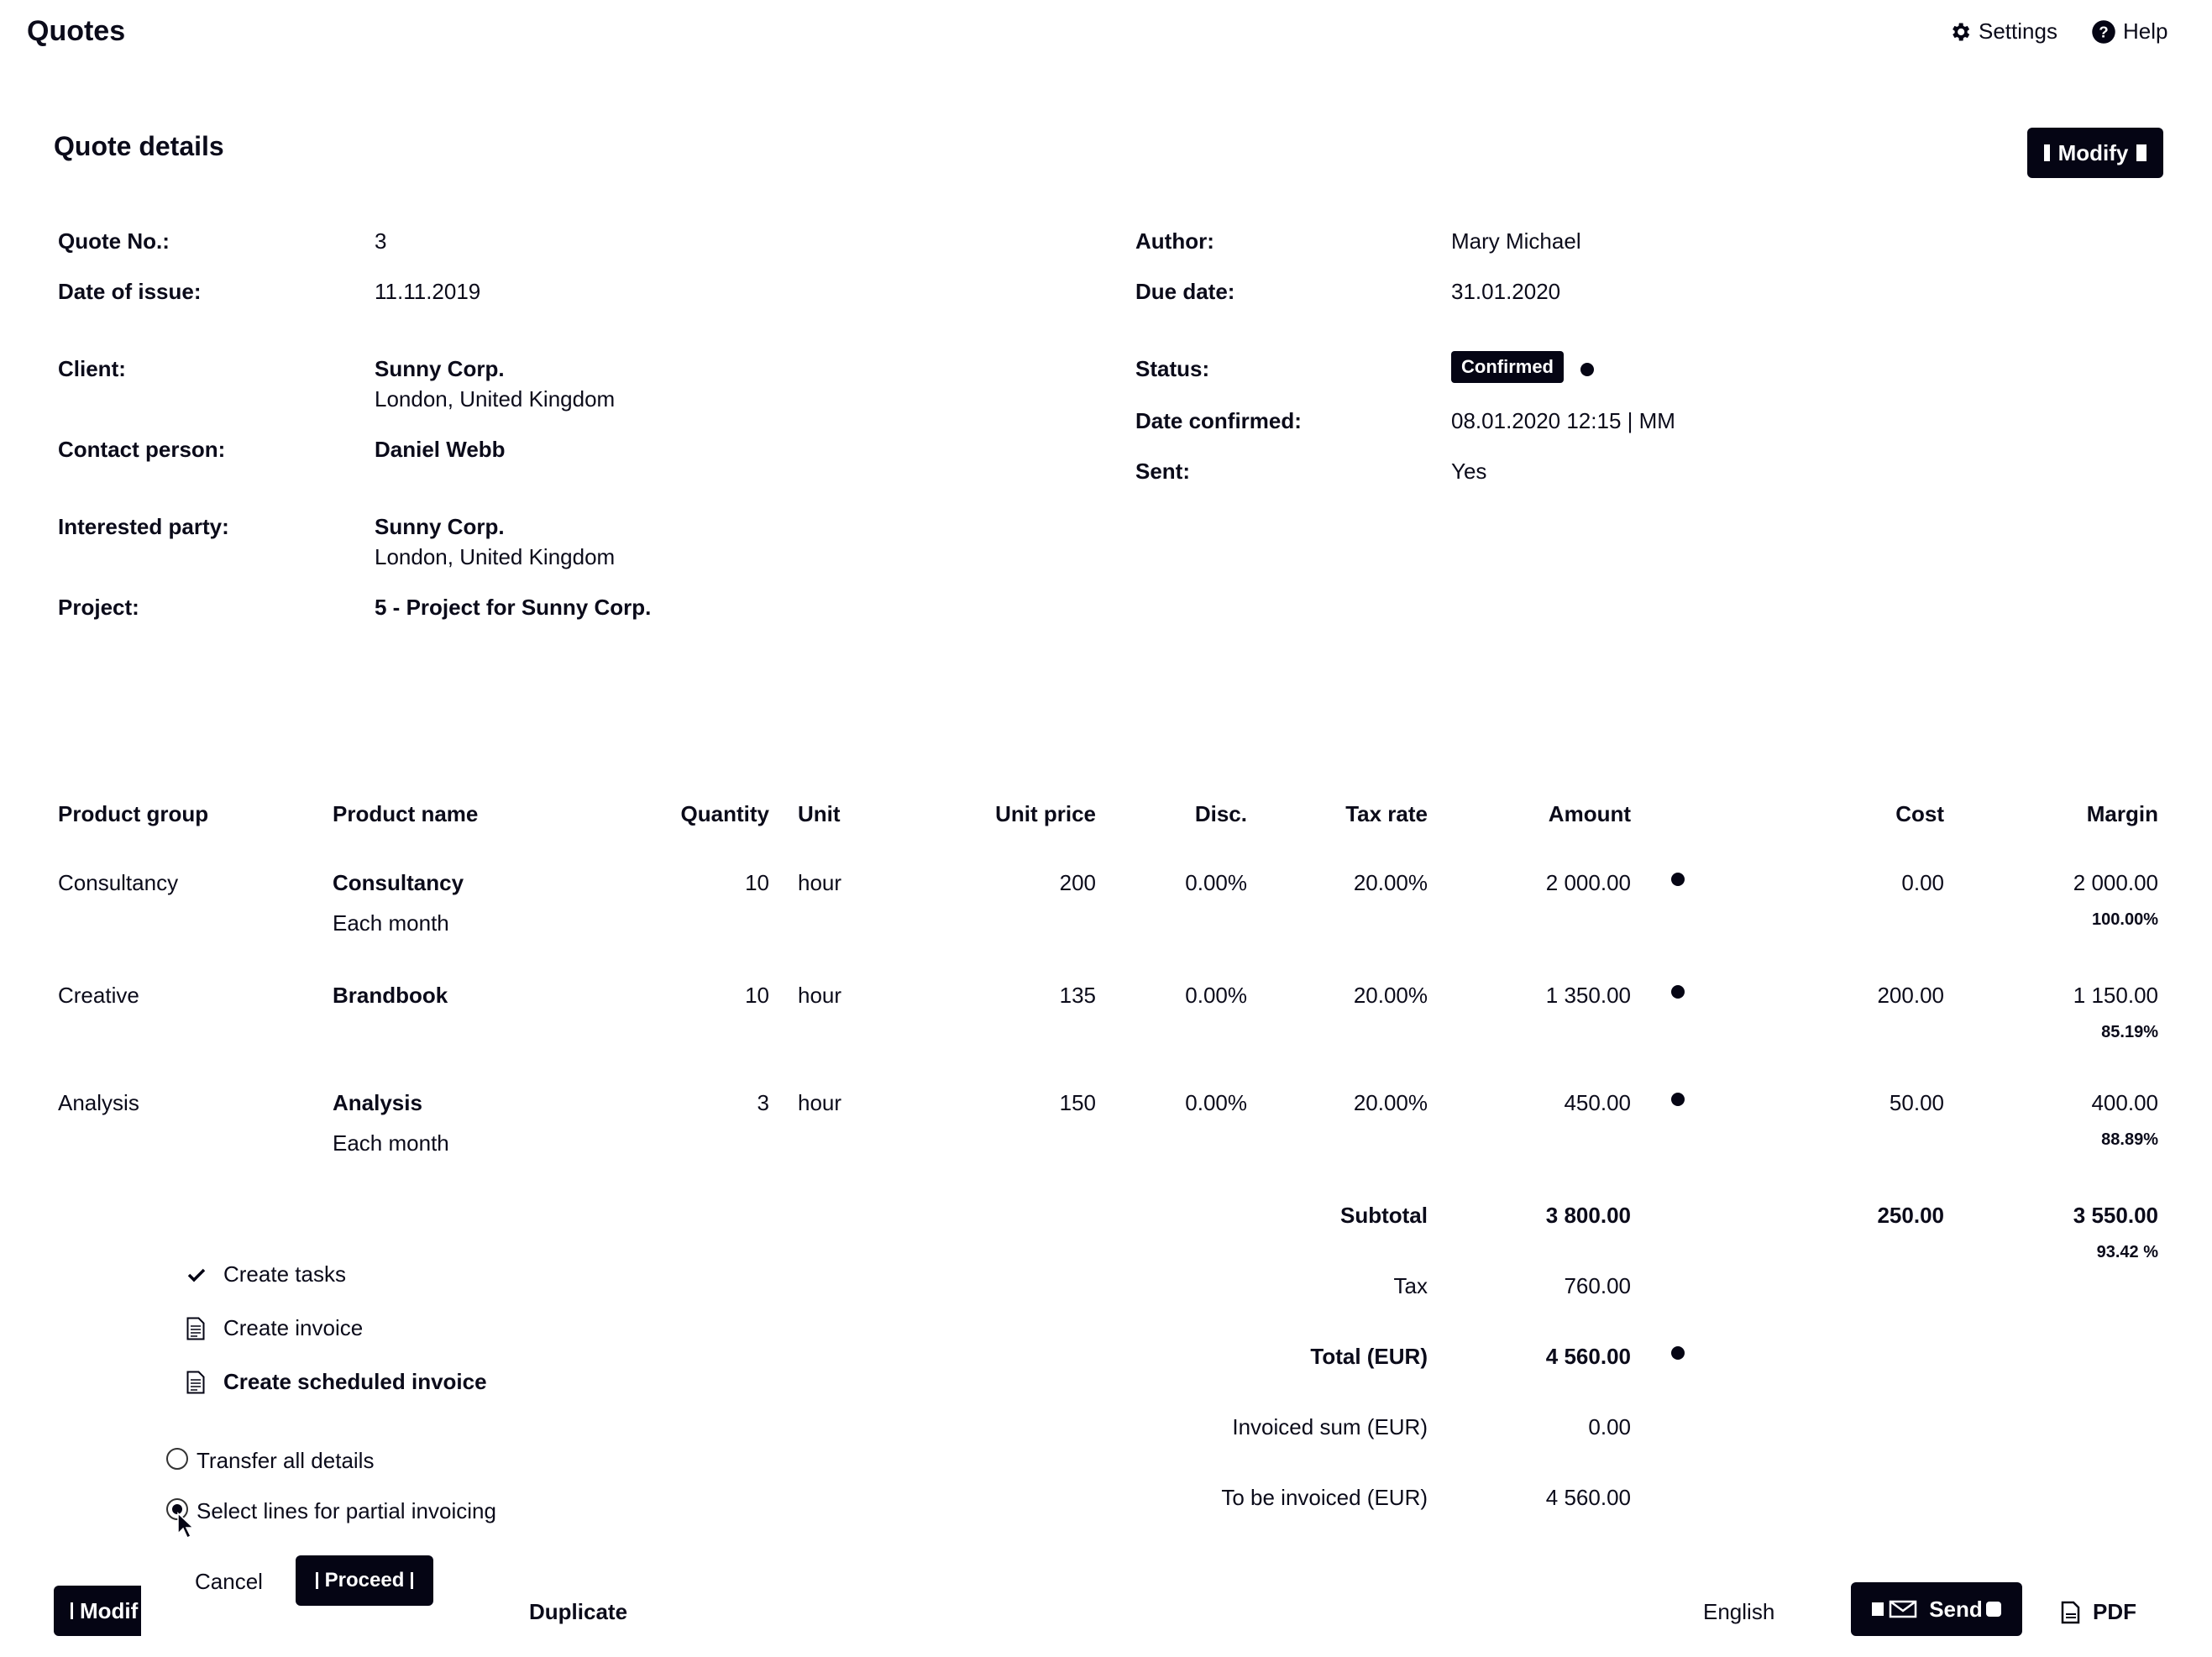  Describe the element at coordinates (186, 1525) in the screenshot. I see `mouse-cursor-icon` at that location.